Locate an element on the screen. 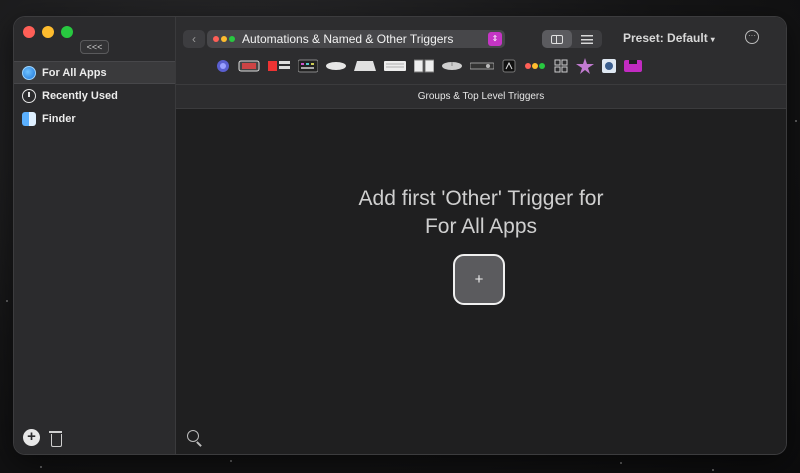 The width and height of the screenshot is (800, 473). app-list: For All Apps Recently Used Finder is located at coordinates (94, 95).